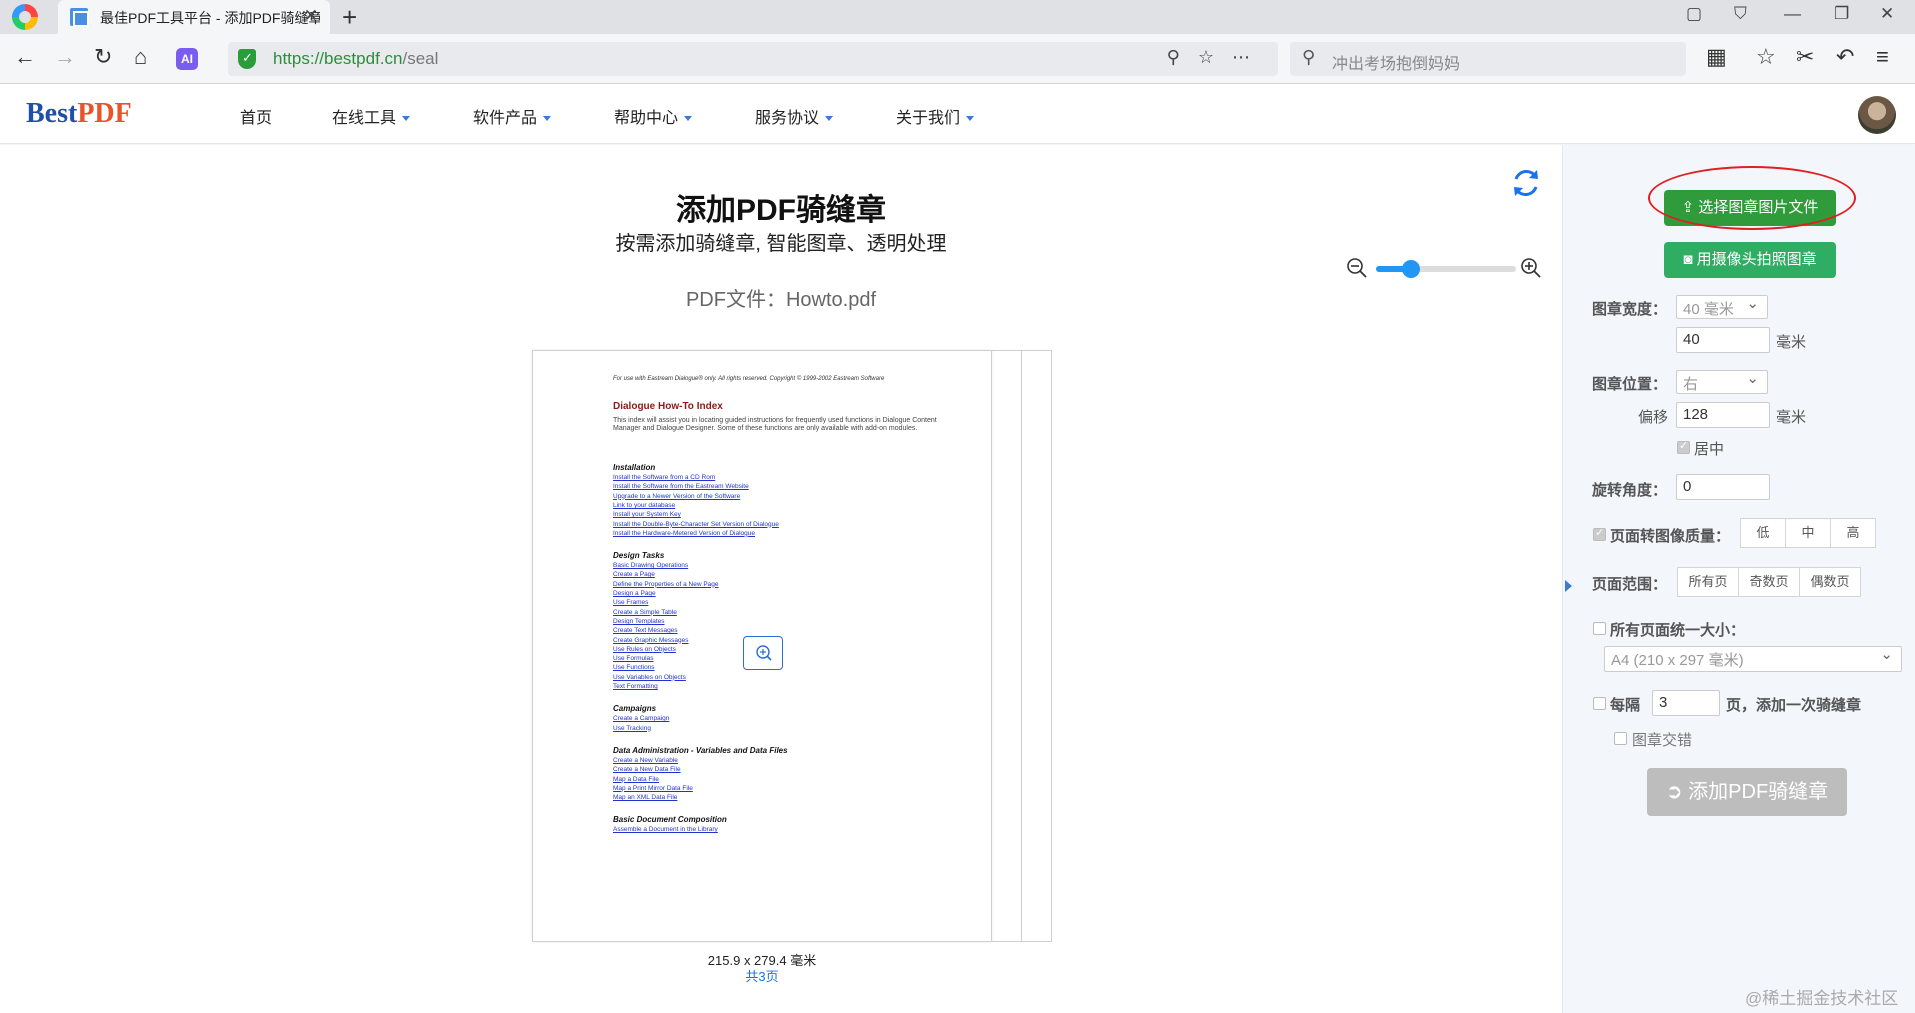  I want to click on doc-section-heading: Campaigns, so click(635, 709).